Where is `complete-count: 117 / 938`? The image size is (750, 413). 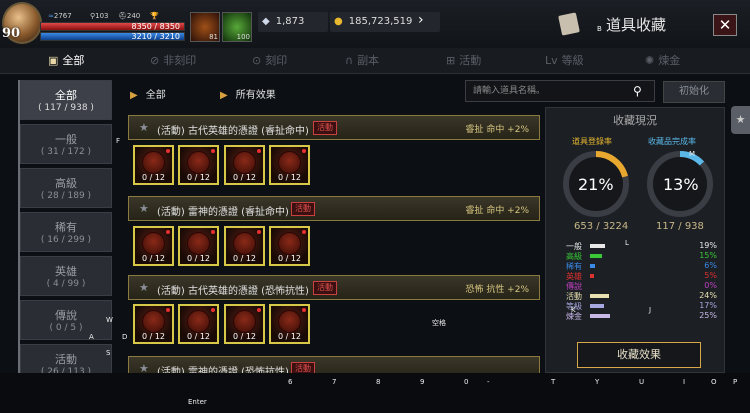
complete-count: 117 / 938 is located at coordinates (680, 226).